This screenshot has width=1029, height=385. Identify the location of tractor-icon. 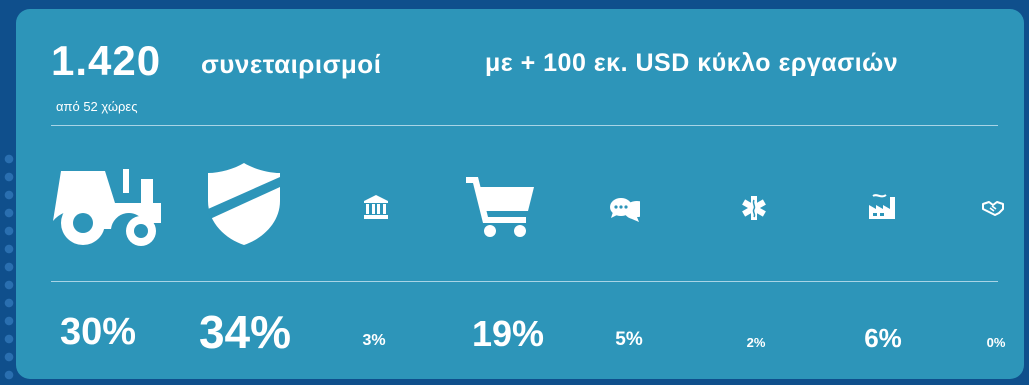
(107, 207).